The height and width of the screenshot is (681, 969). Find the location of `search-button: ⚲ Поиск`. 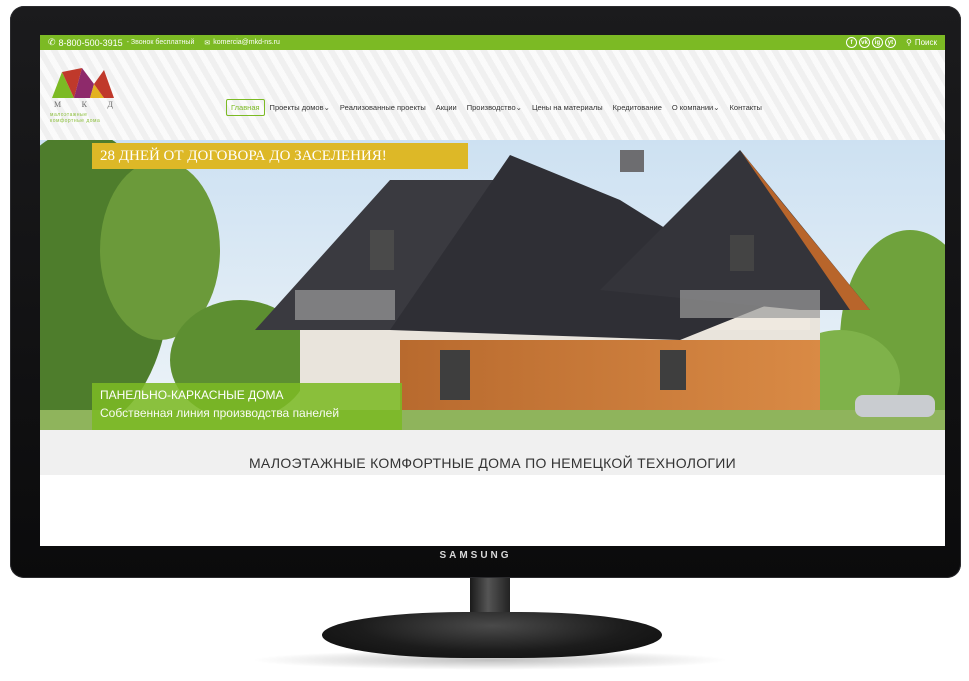

search-button: ⚲ Поиск is located at coordinates (921, 42).